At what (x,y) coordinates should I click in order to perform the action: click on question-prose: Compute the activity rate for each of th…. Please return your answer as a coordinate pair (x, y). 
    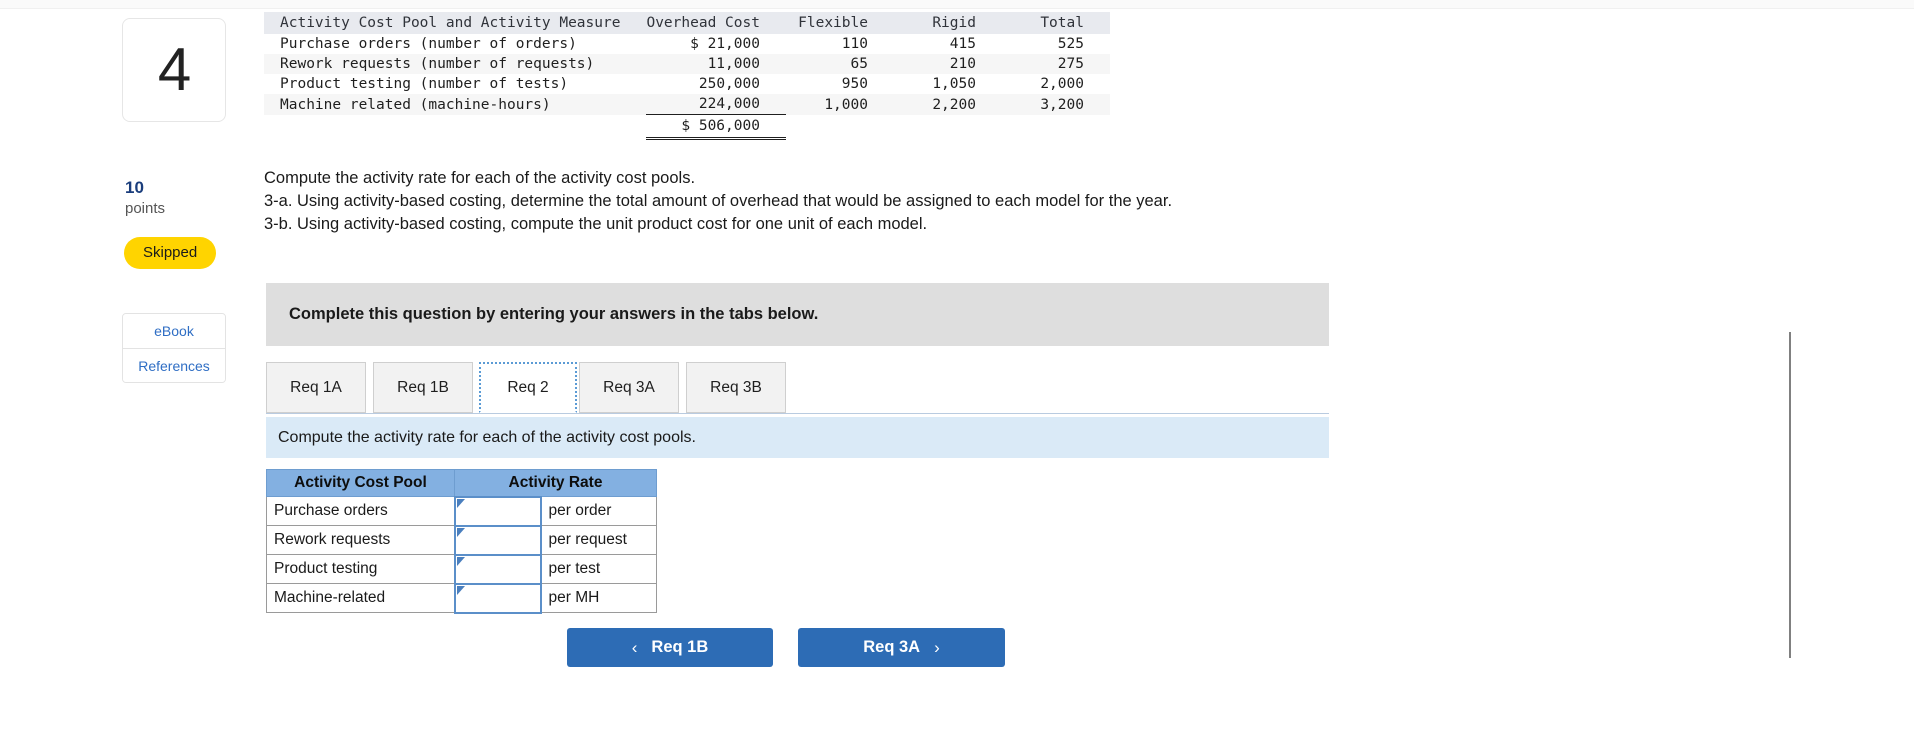
    Looking at the image, I should click on (964, 201).